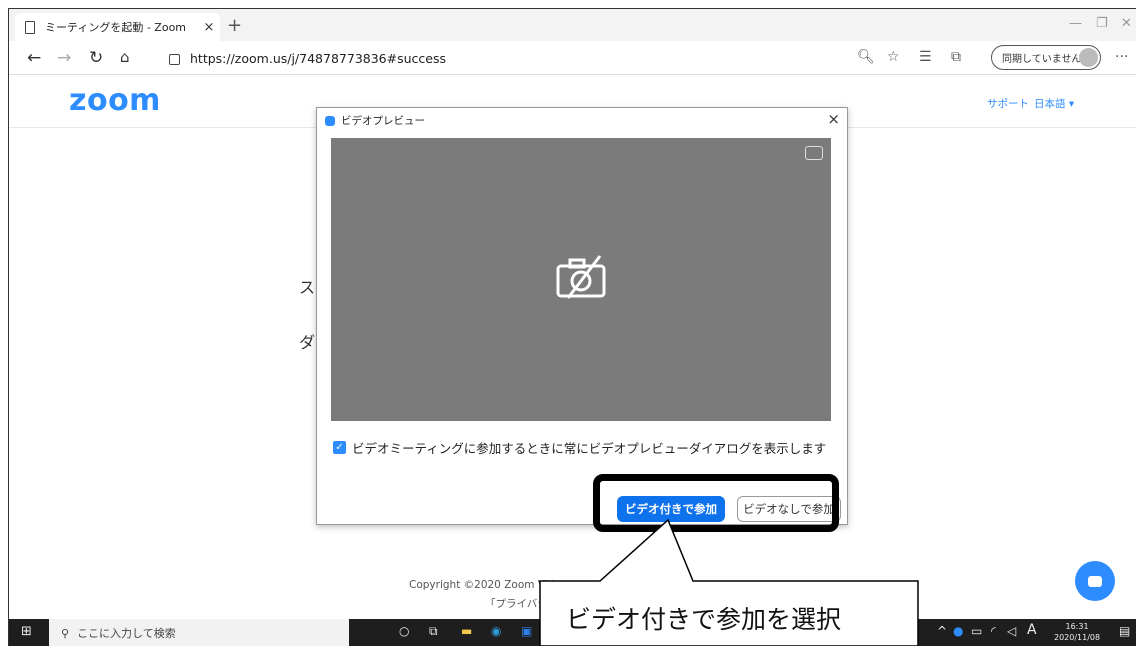  Describe the element at coordinates (466, 631) in the screenshot. I see `file-explorer-icon: ▬` at that location.